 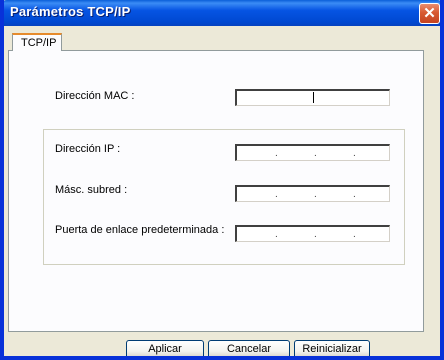 I want to click on subnet-mask-field: . . ., so click(x=312, y=193).